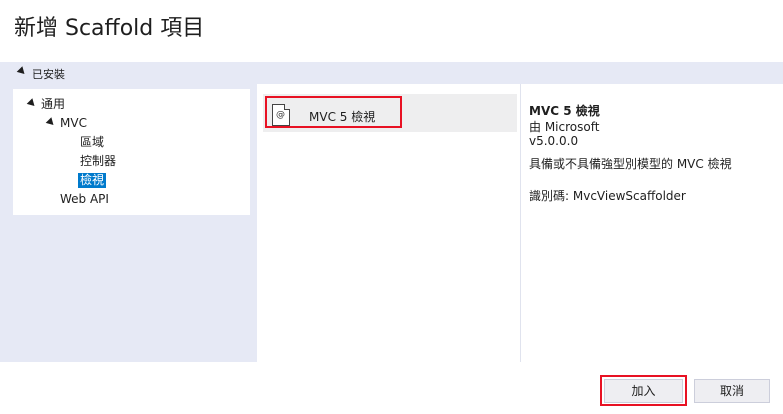 The width and height of the screenshot is (783, 414). What do you see at coordinates (109, 28) in the screenshot?
I see `dialog-title: 新增 Scaffold 項目` at bounding box center [109, 28].